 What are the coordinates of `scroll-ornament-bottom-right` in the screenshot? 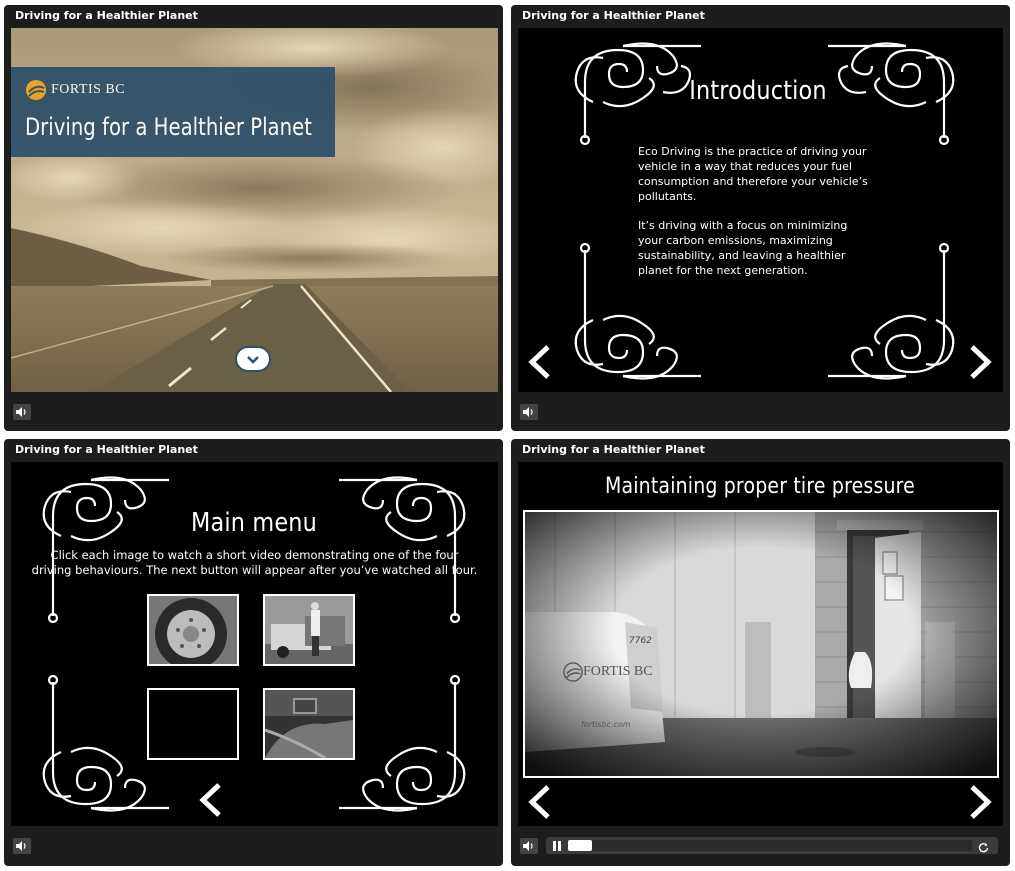 It's located at (402, 743).